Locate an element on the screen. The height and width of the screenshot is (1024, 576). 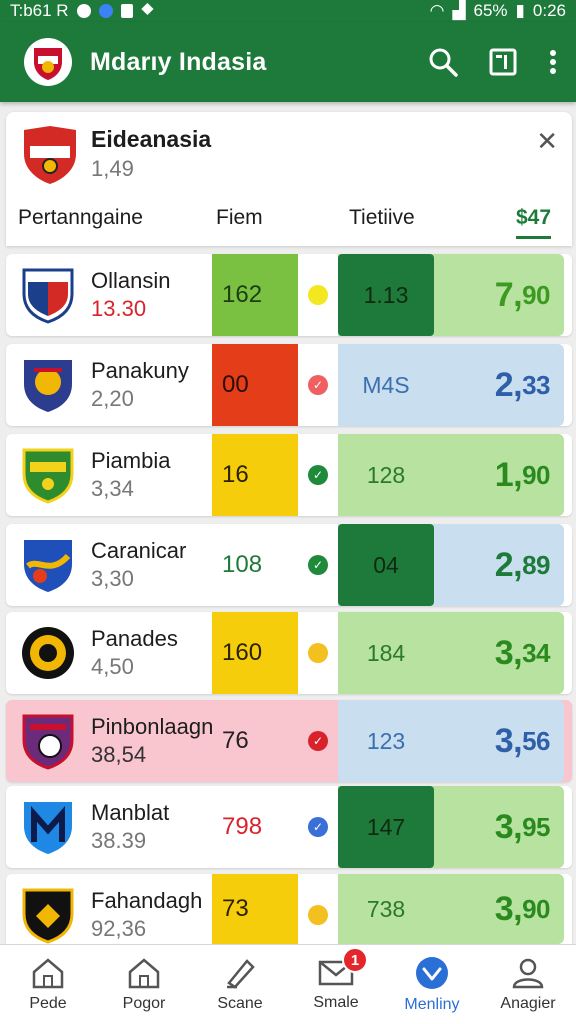
battery-icon: ▮ is located at coordinates (520, 10).